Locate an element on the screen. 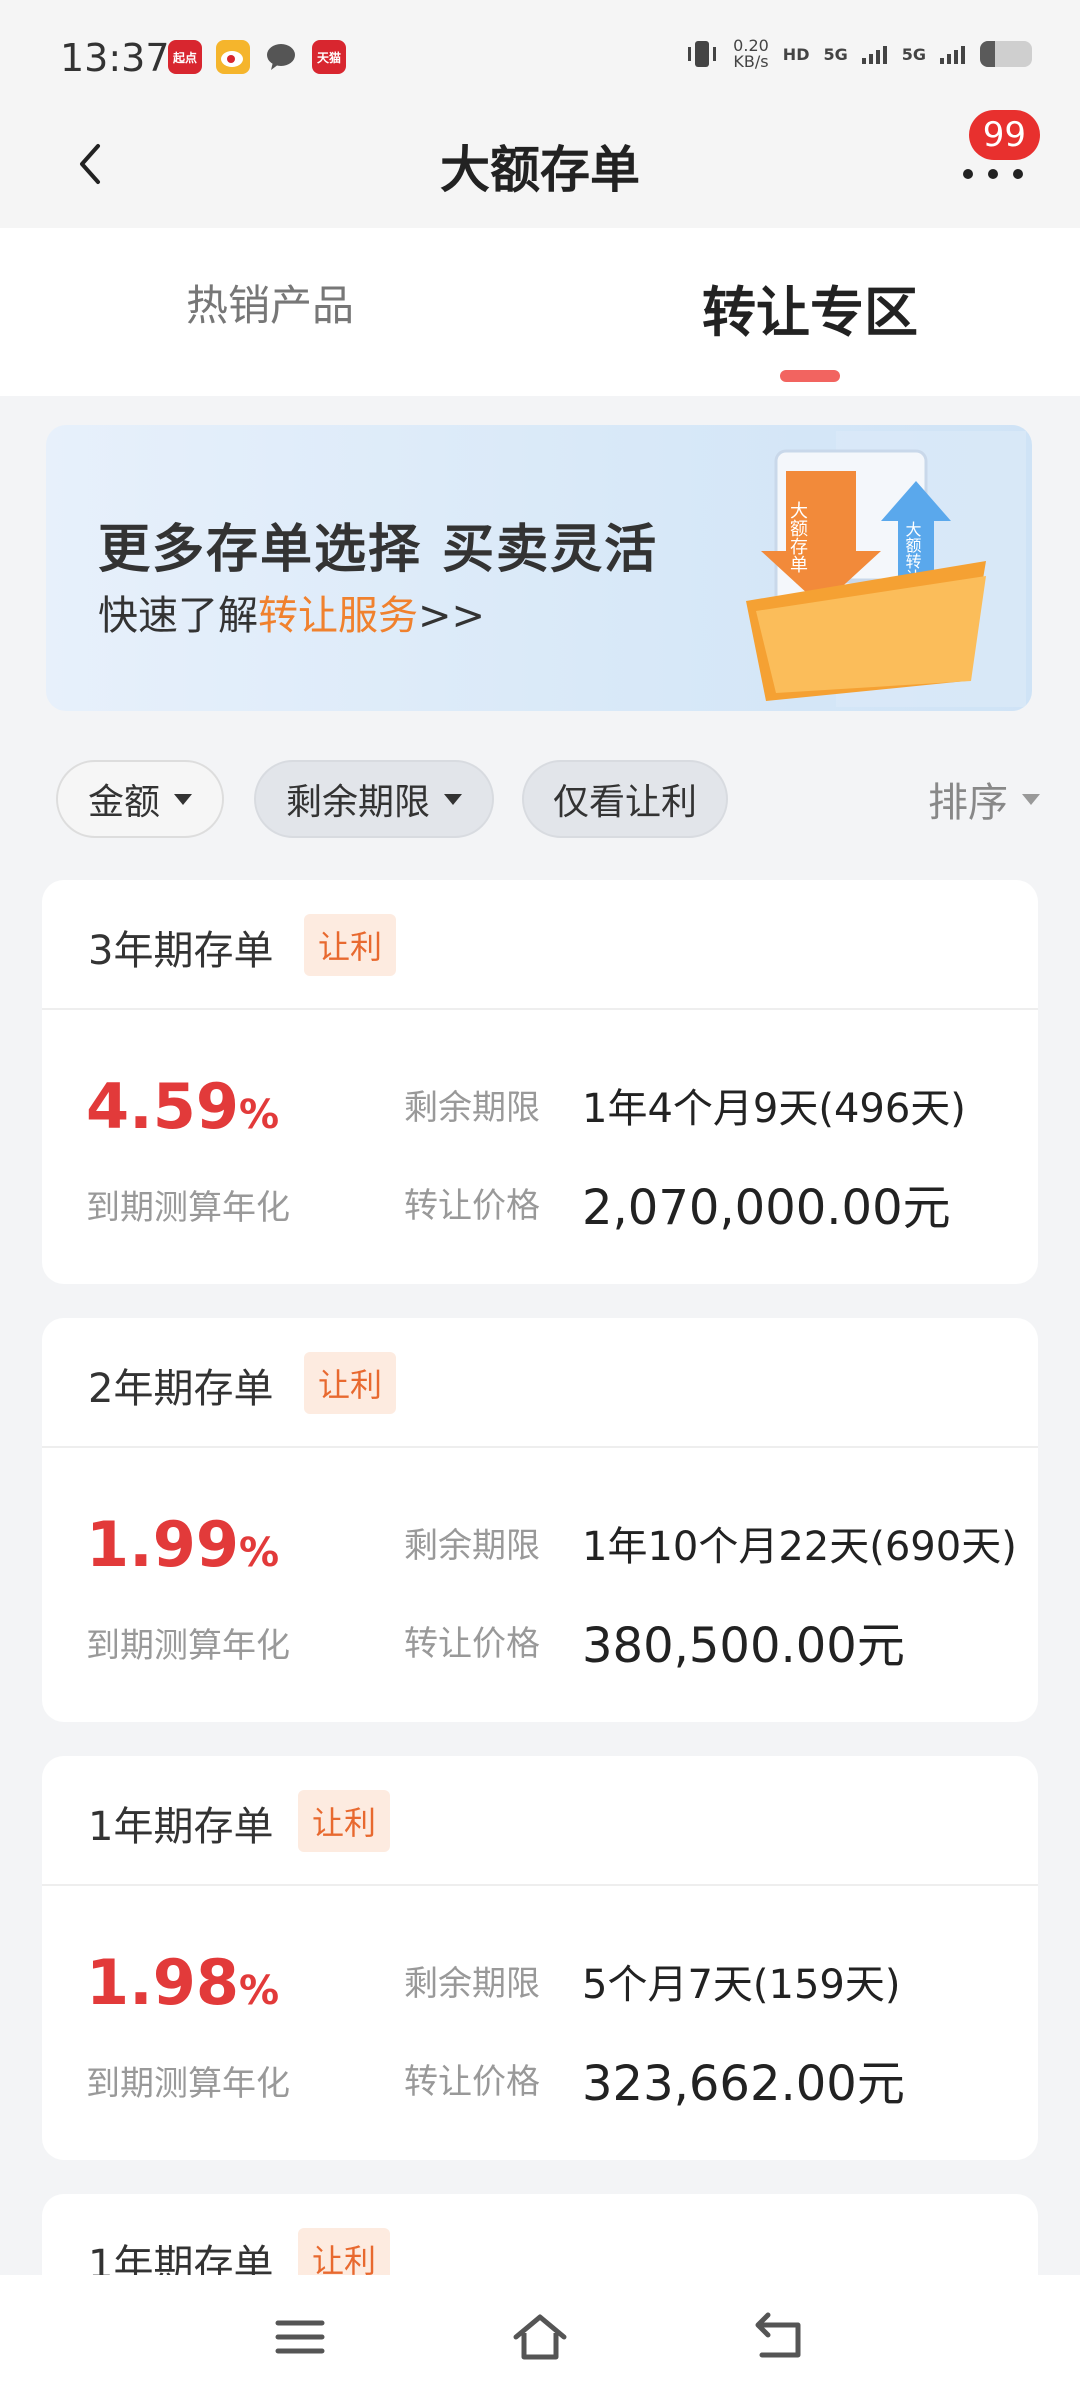 The width and height of the screenshot is (1080, 2400). battery-level is located at coordinates (987, 54).